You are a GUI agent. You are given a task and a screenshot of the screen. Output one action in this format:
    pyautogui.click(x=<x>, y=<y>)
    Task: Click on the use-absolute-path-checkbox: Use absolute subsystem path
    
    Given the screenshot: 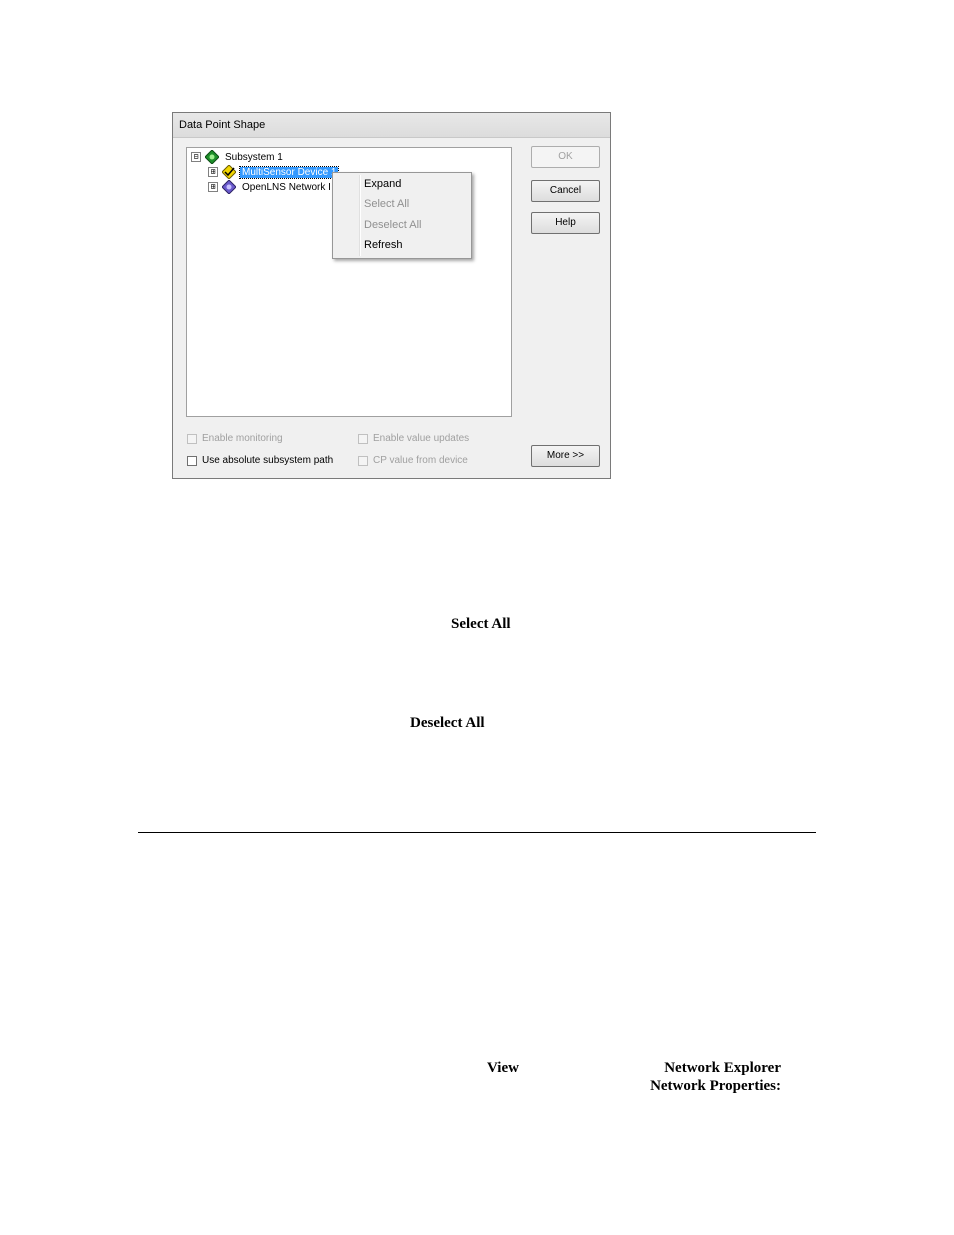 What is the action you would take?
    pyautogui.click(x=260, y=460)
    